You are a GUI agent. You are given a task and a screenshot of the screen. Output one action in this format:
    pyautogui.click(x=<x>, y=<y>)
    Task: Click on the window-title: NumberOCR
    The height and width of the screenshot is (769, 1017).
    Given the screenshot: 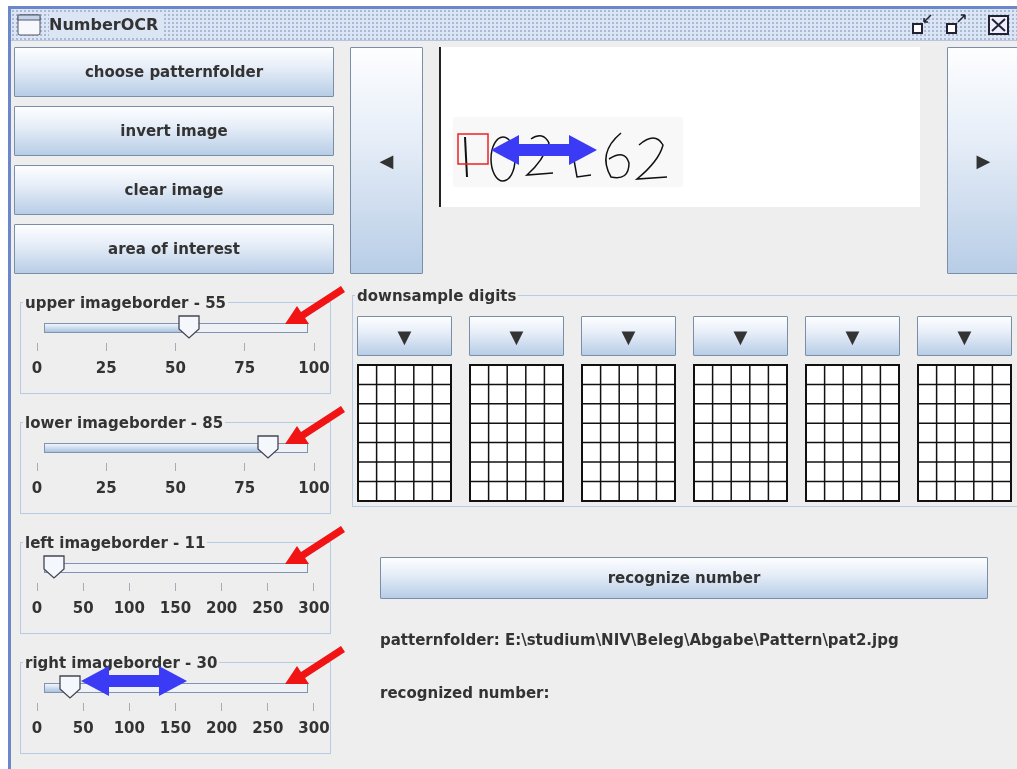 What is the action you would take?
    pyautogui.click(x=107, y=24)
    